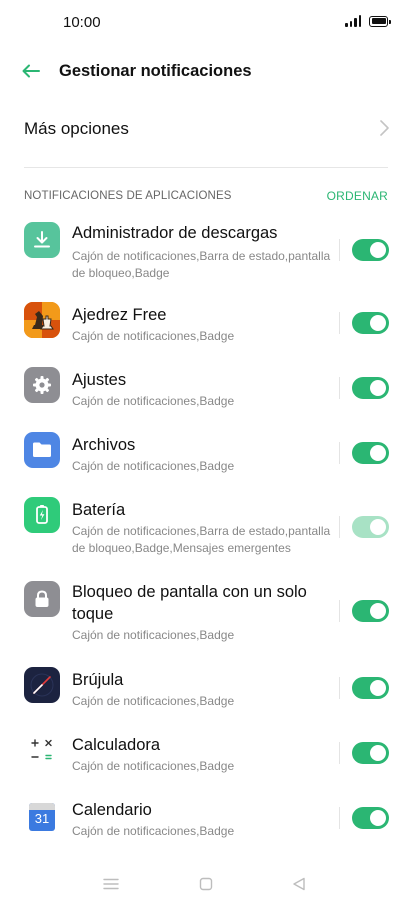  I want to click on calendar-icon: 31, so click(42, 817).